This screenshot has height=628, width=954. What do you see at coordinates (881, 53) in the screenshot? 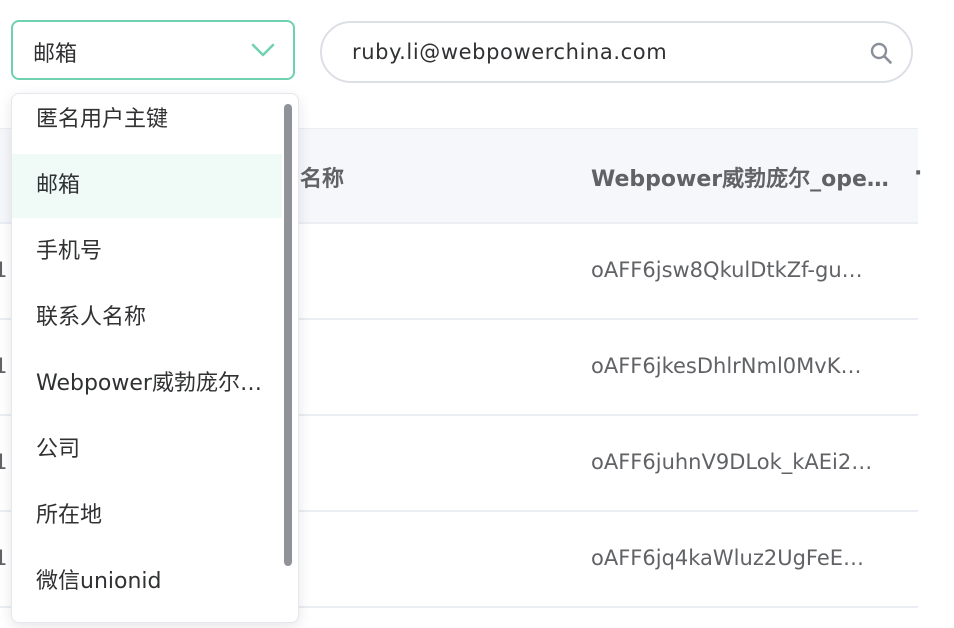
I see `search-icon` at bounding box center [881, 53].